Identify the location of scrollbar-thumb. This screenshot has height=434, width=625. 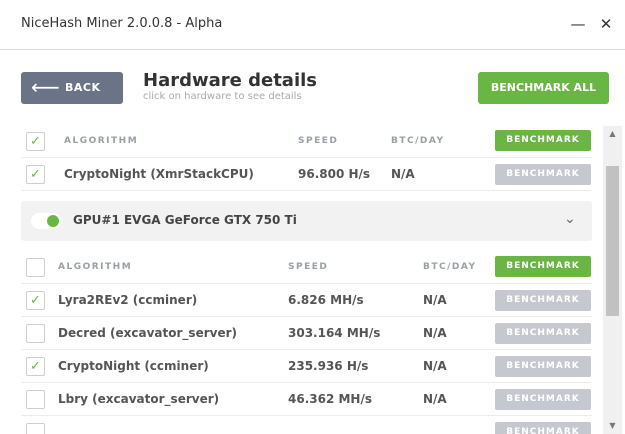
(612, 241).